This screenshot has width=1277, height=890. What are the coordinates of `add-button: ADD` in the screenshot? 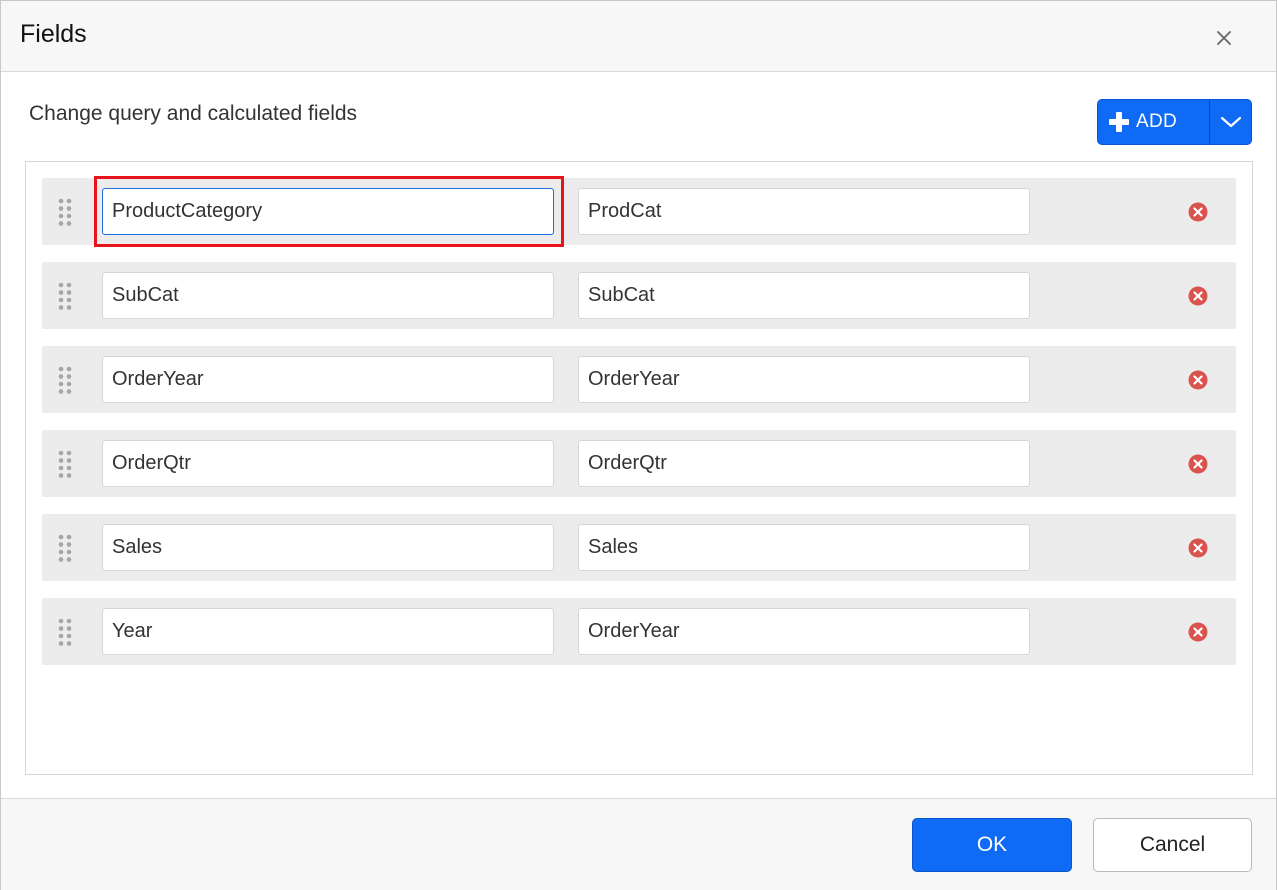 It's located at (1153, 122).